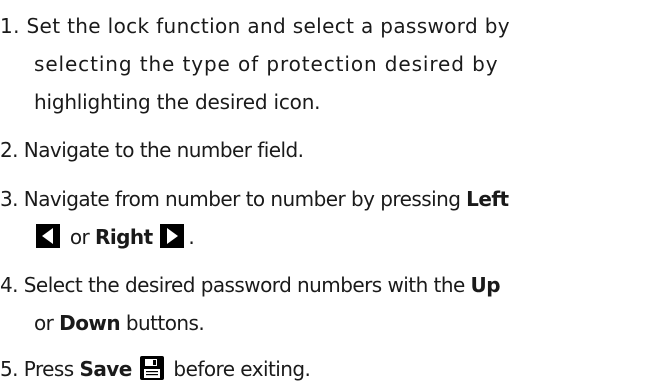  I want to click on save-button-label: Save, so click(105, 369).